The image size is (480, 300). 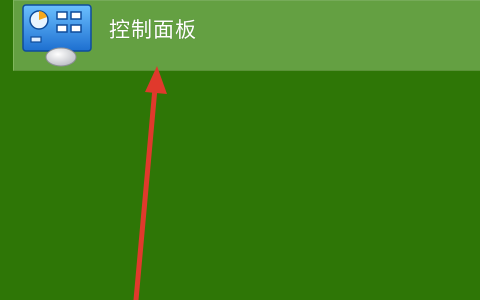 I want to click on control-panel-icon, so click(x=61, y=35).